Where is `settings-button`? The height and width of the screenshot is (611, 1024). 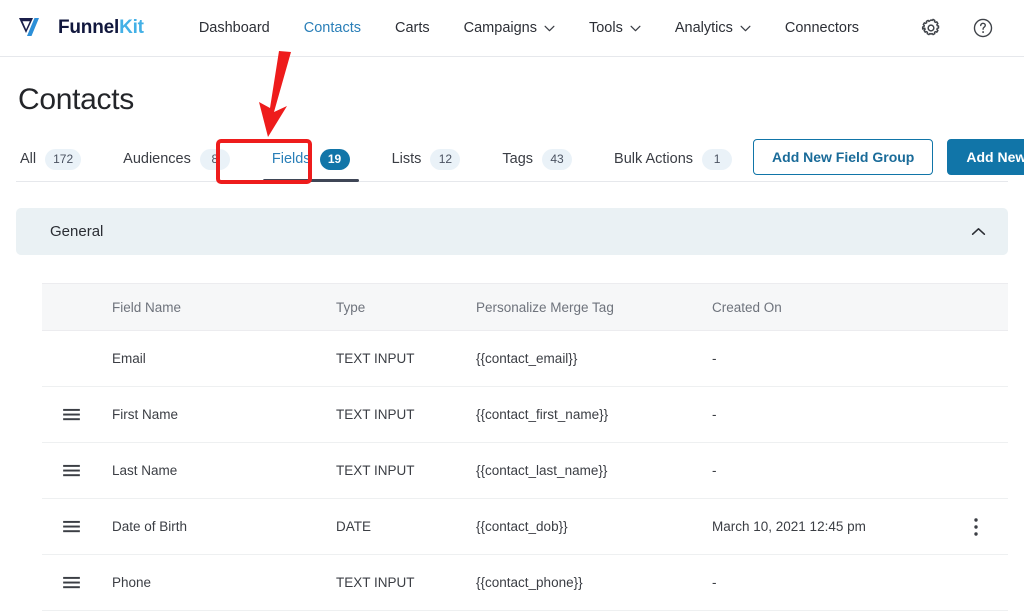 settings-button is located at coordinates (931, 28).